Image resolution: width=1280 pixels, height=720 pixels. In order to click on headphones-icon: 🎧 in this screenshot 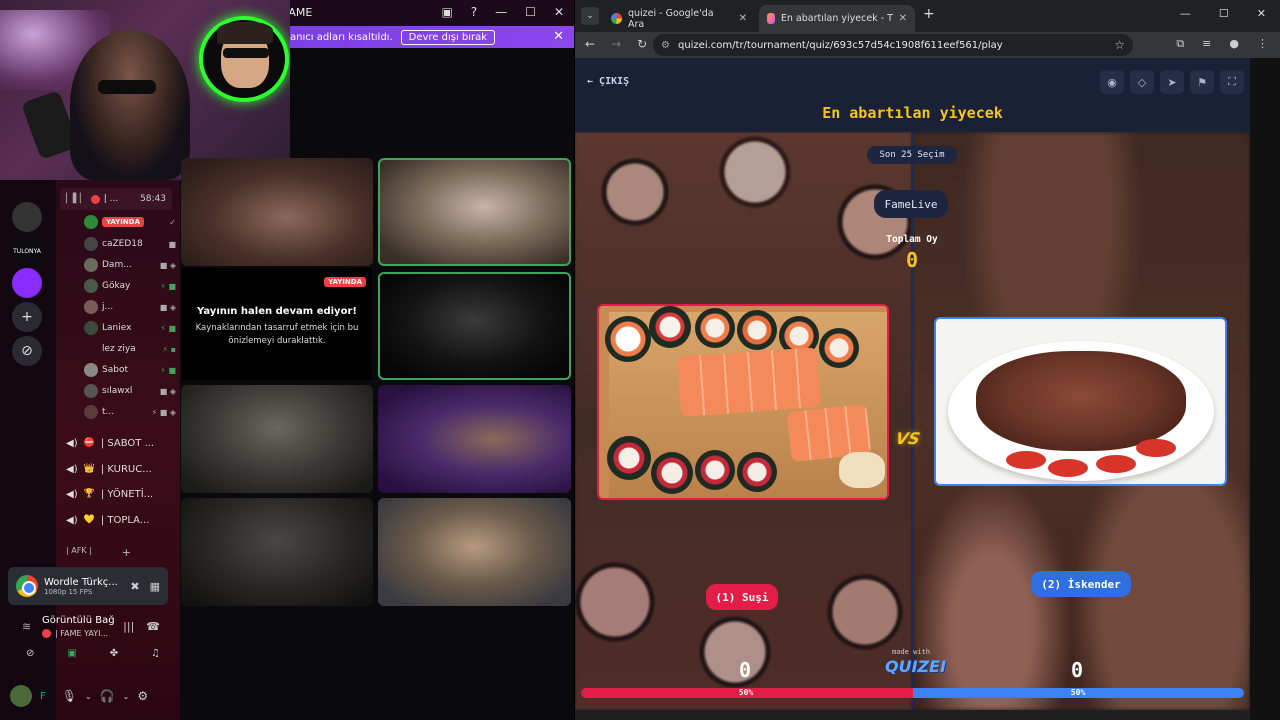, I will do `click(107, 696)`.